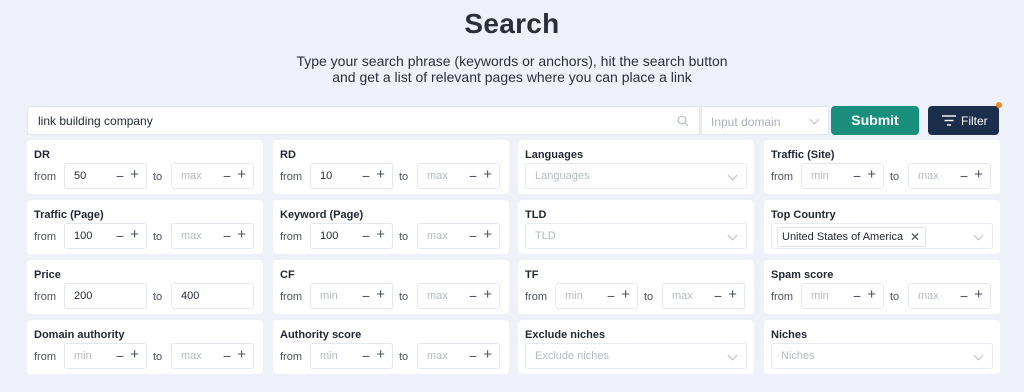 The image size is (1024, 392). What do you see at coordinates (842, 296) in the screenshot?
I see `spam-score-min-input: min − +` at bounding box center [842, 296].